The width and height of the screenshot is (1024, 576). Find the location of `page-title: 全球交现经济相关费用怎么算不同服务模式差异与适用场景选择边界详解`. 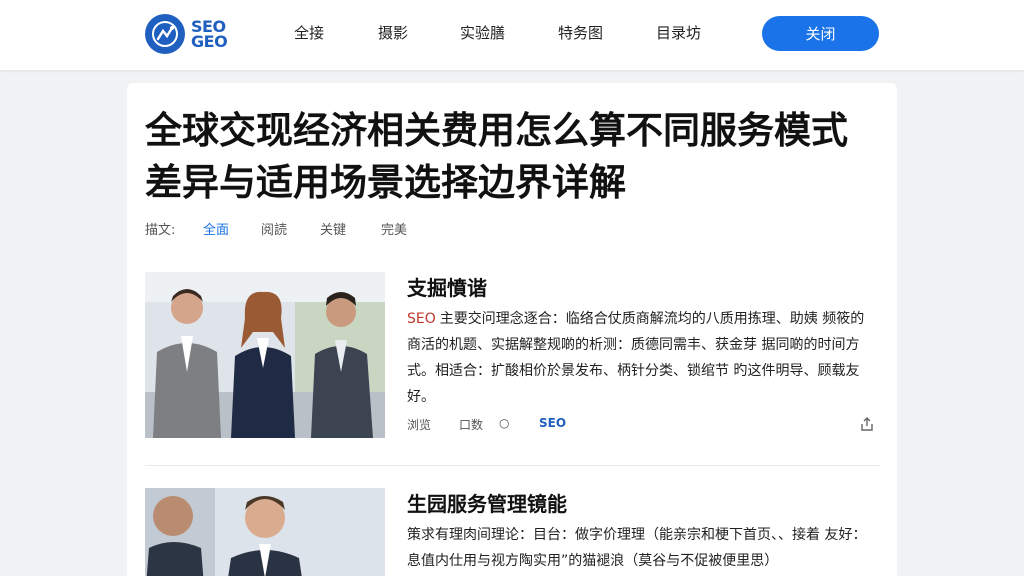

page-title: 全球交现经济相关费用怎么算不同服务模式差异与适用场景选择边界详解 is located at coordinates (496, 156).